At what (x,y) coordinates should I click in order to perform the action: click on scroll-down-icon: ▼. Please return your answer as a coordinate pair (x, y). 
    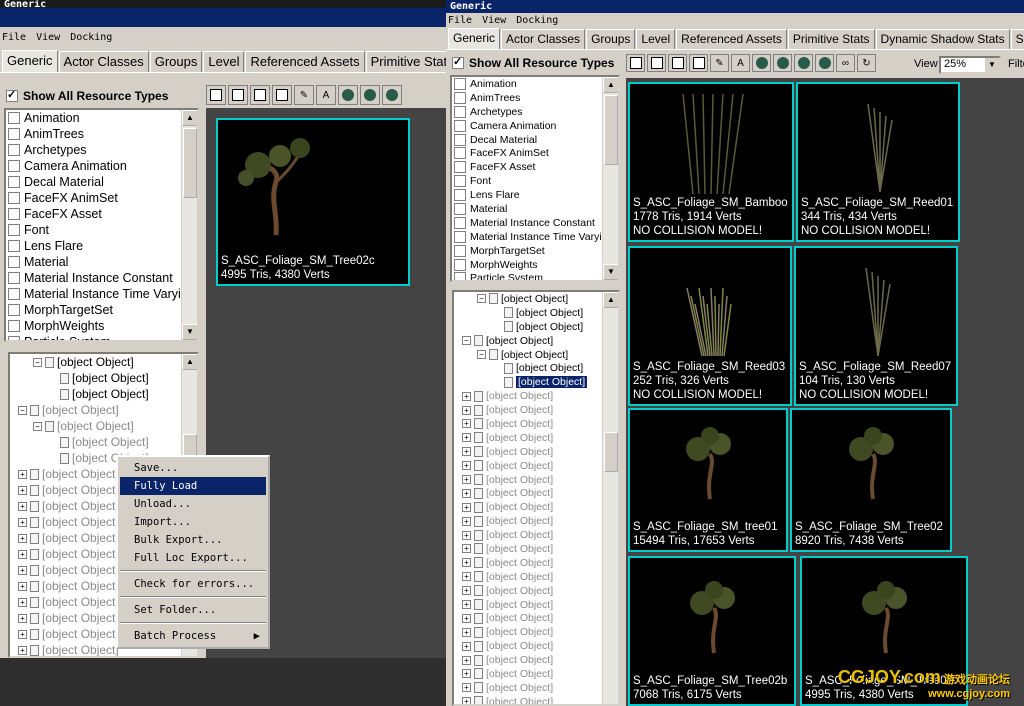
    Looking at the image, I should click on (610, 272).